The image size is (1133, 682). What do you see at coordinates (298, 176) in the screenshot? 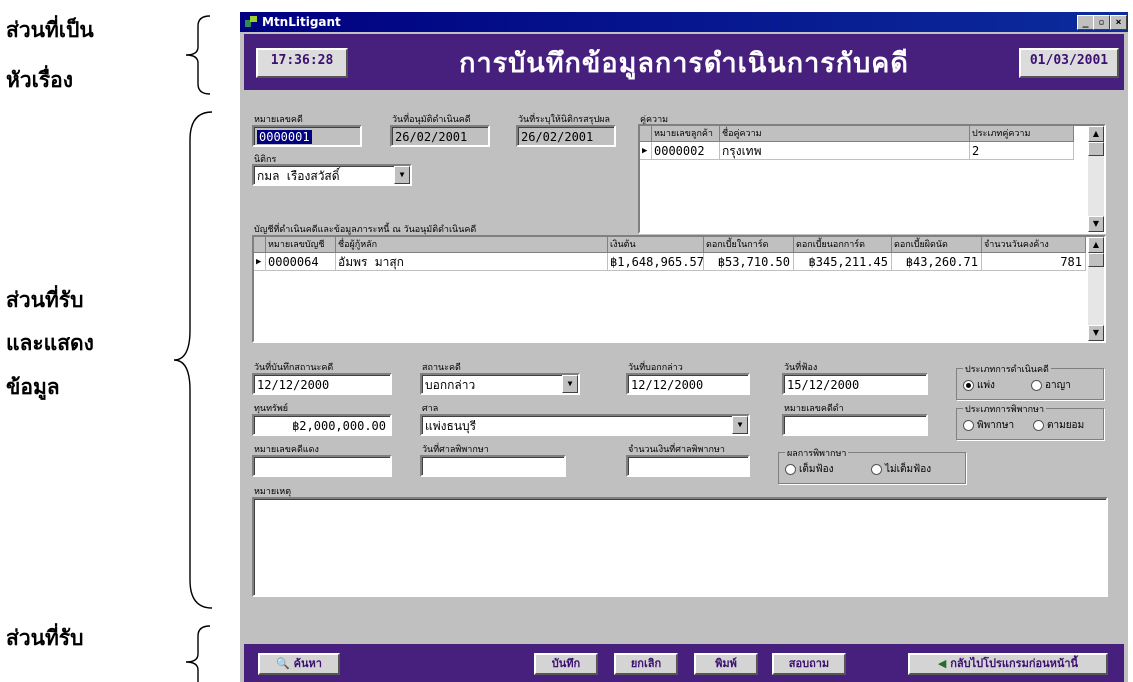
I see `lawyer-value: กมล เรืองสวัสดิ์` at bounding box center [298, 176].